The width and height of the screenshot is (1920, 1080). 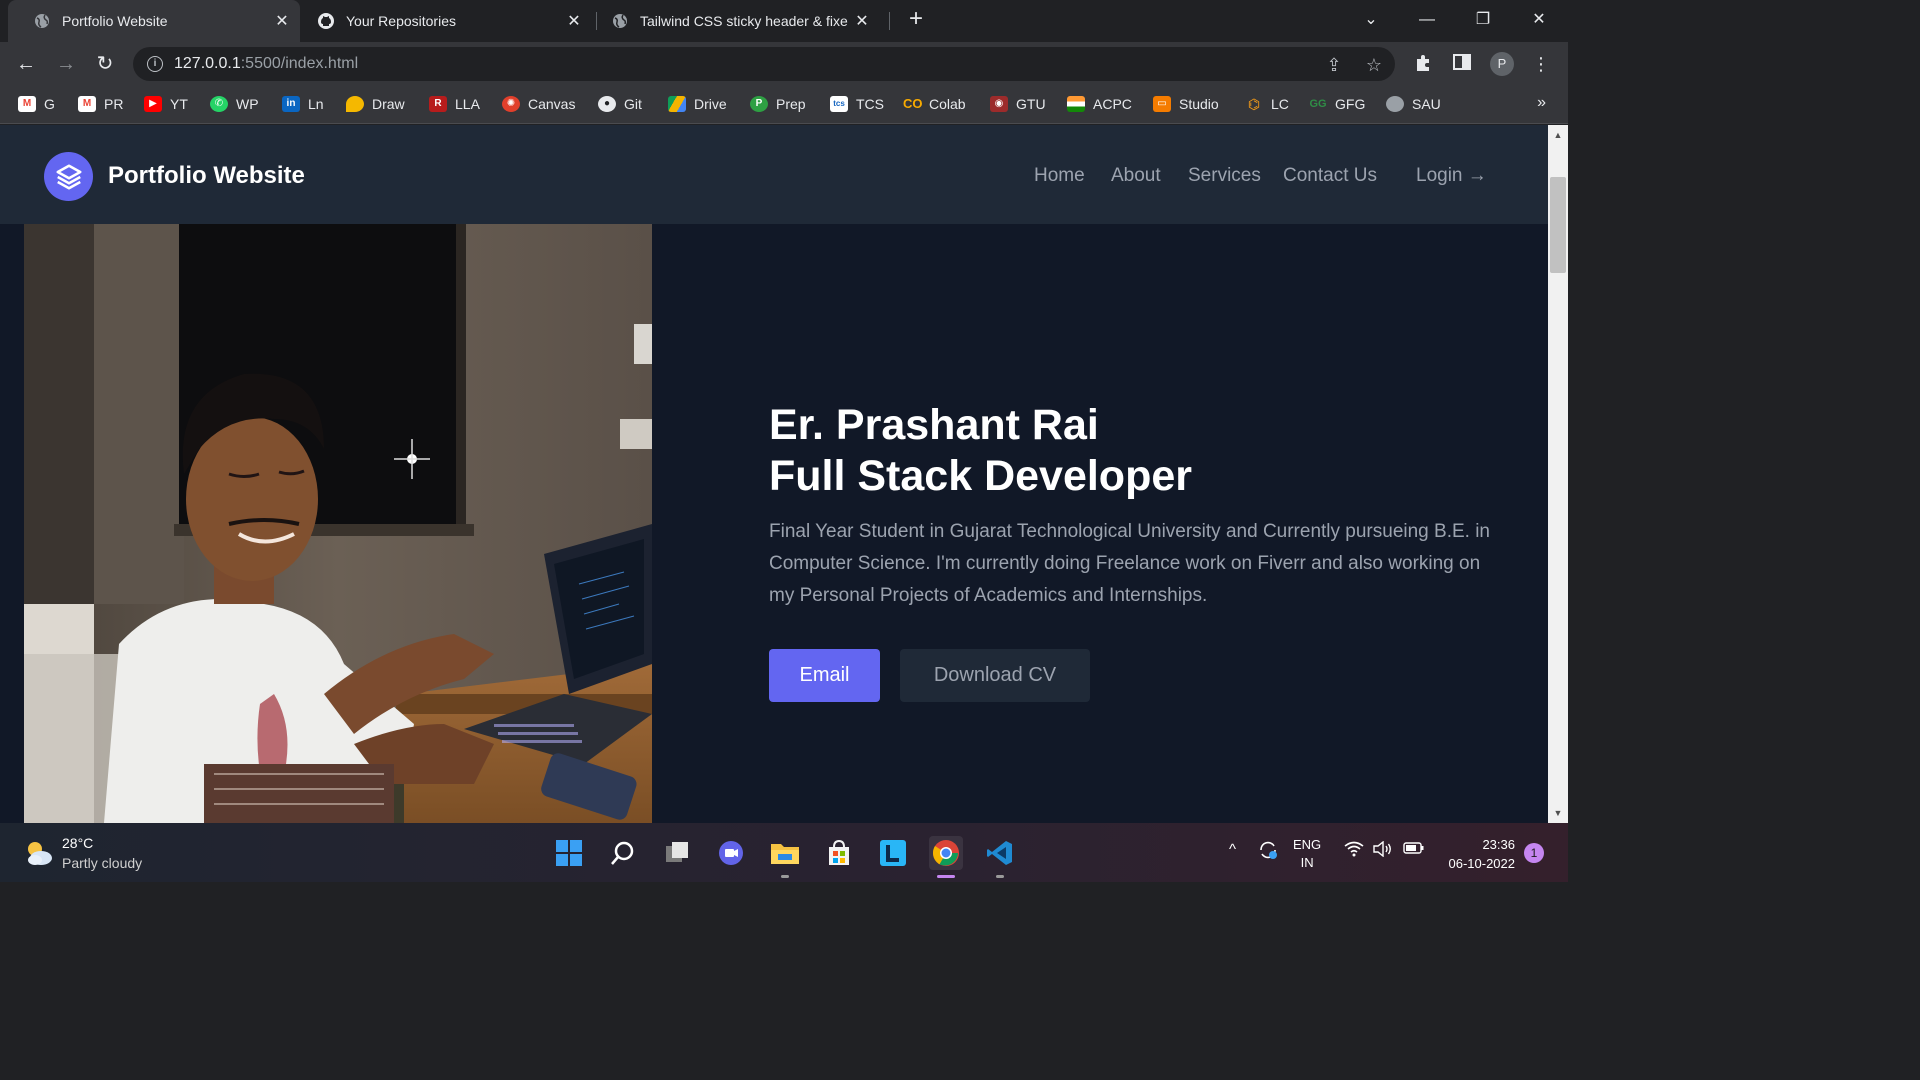 What do you see at coordinates (1502, 64) in the screenshot?
I see `profile-avatar: P` at bounding box center [1502, 64].